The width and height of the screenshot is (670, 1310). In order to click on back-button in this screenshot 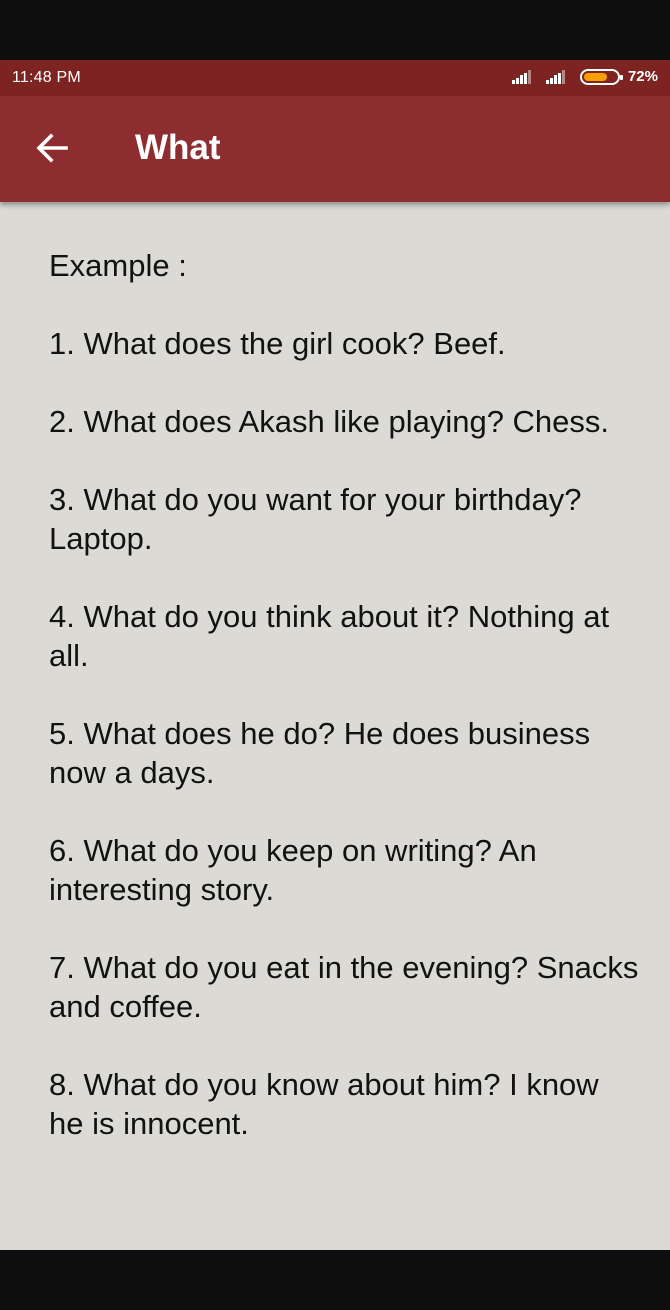, I will do `click(52, 148)`.